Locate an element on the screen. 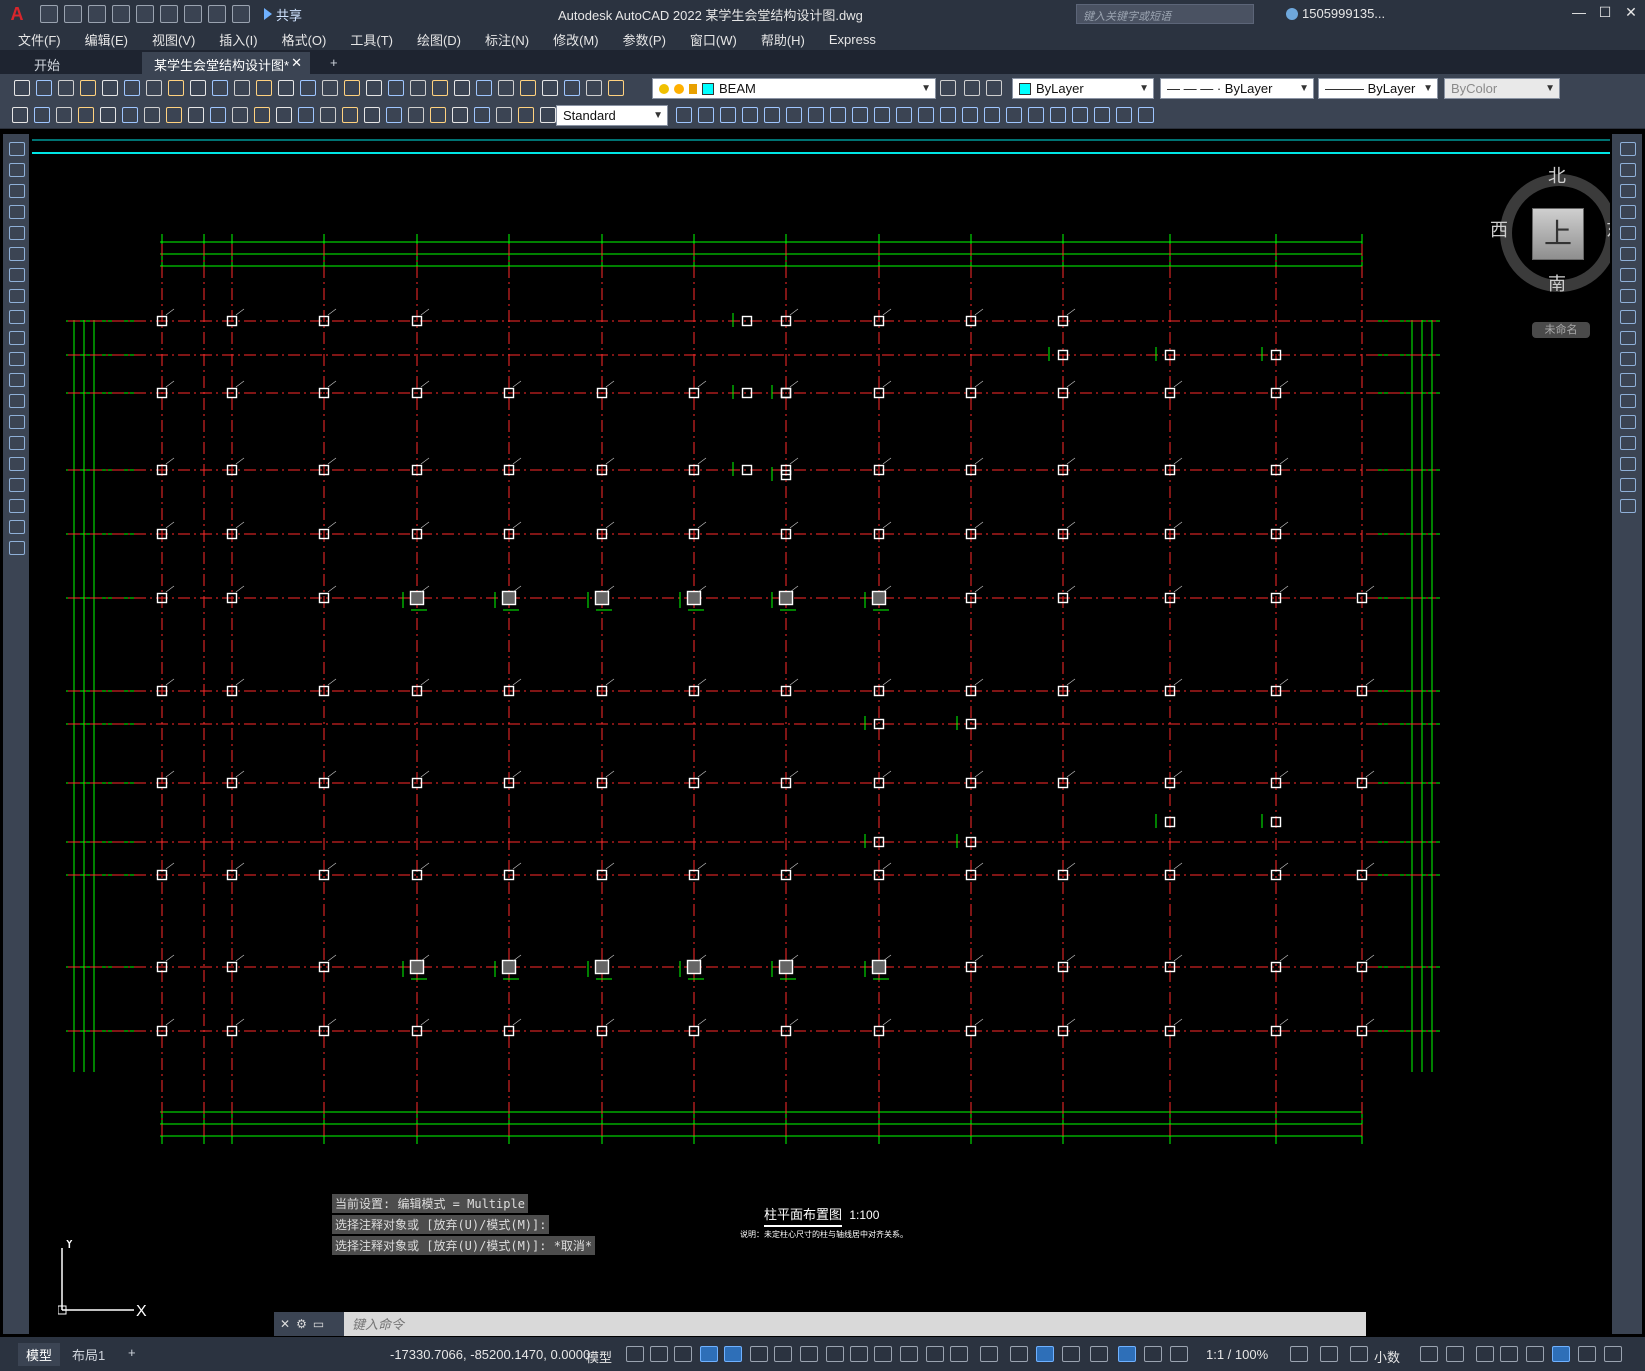 The height and width of the screenshot is (1371, 1645). close-cmdline-icon: ✕ is located at coordinates (285, 1324).